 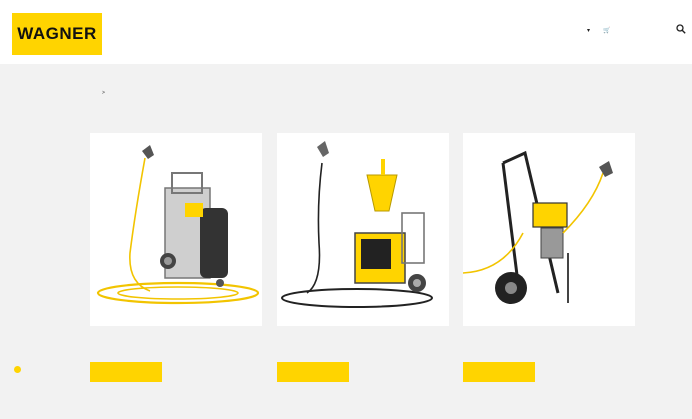 I want to click on piston-sprayer-illustration, so click(x=538, y=227).